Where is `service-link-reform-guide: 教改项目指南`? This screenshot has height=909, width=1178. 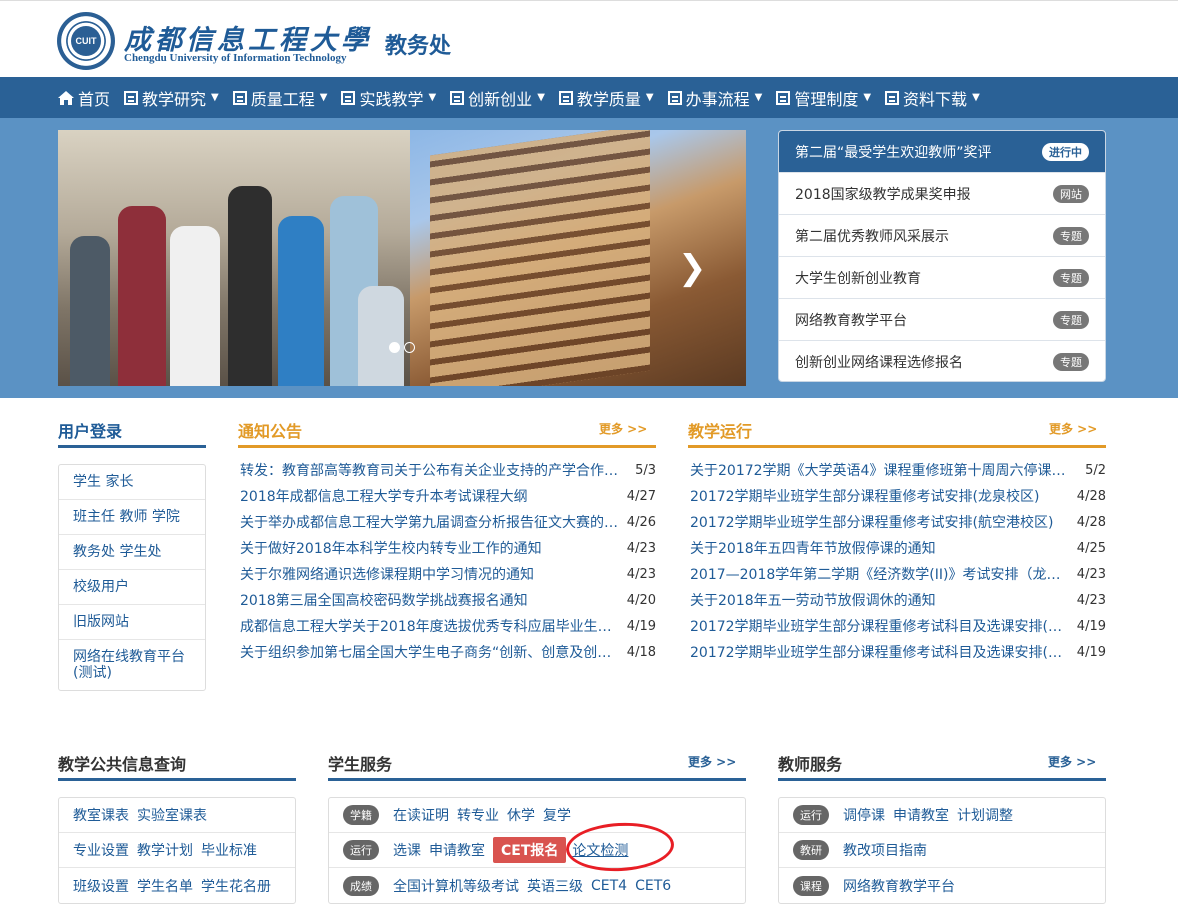
service-link-reform-guide: 教改项目指南 is located at coordinates (885, 850).